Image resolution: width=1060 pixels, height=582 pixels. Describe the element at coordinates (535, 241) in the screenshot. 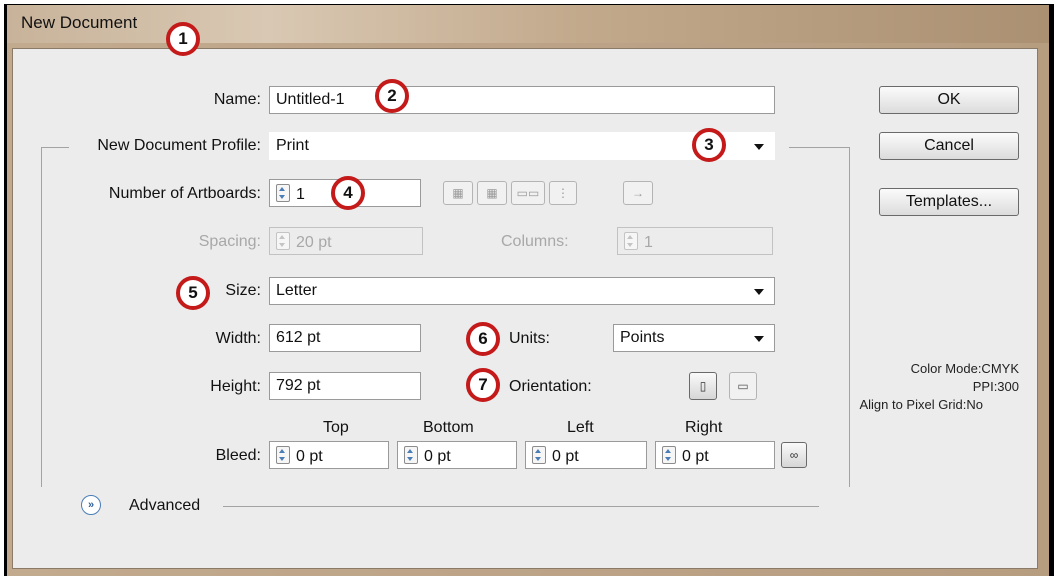

I see `columns-label: Columns:` at that location.